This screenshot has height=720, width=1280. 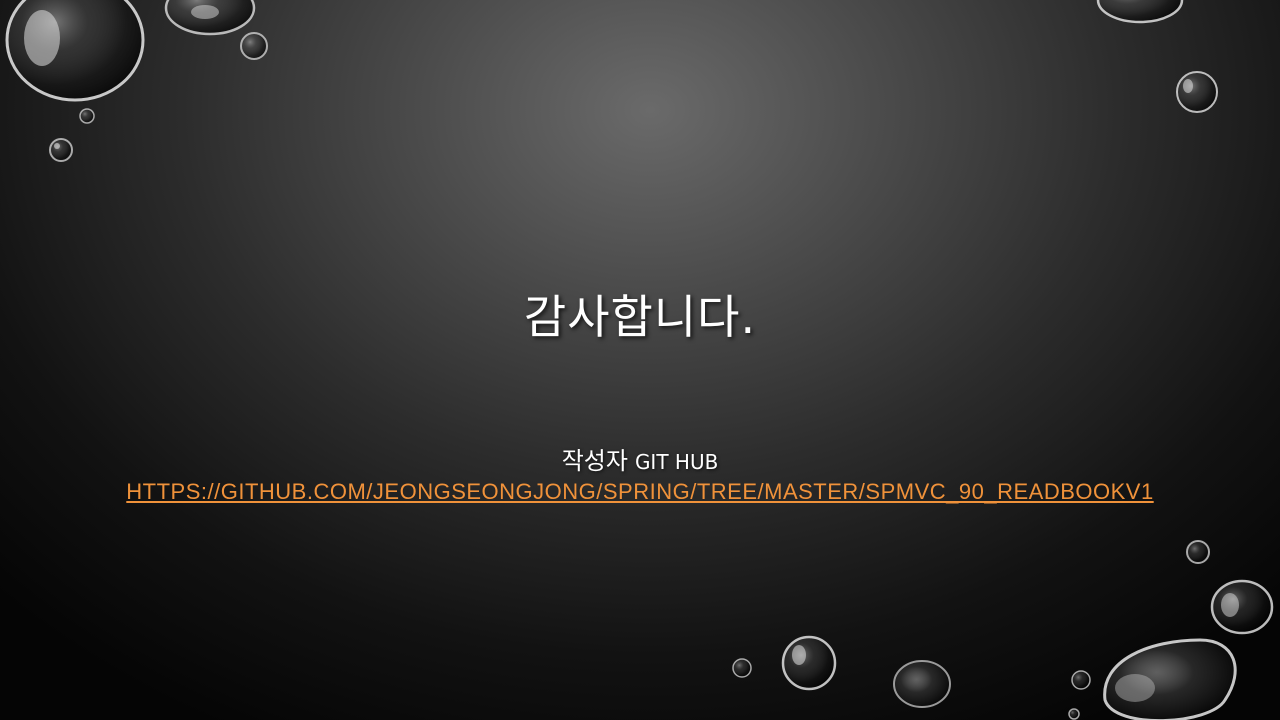 I want to click on droplet-top-right-large, so click(x=1140, y=12).